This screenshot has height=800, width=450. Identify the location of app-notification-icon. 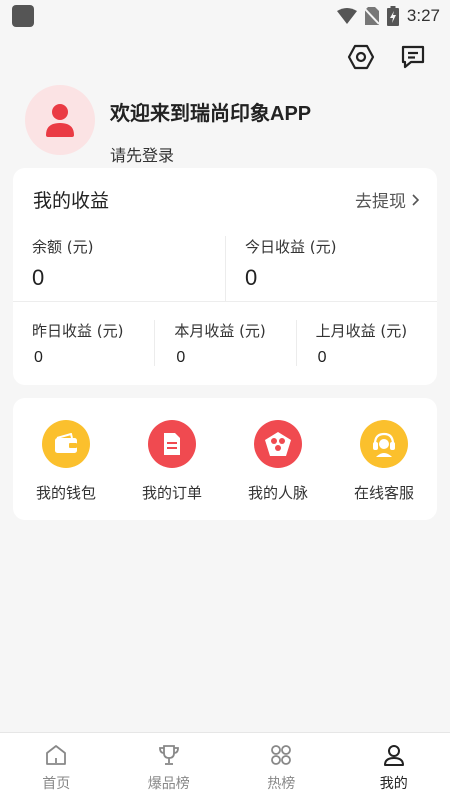
(23, 16).